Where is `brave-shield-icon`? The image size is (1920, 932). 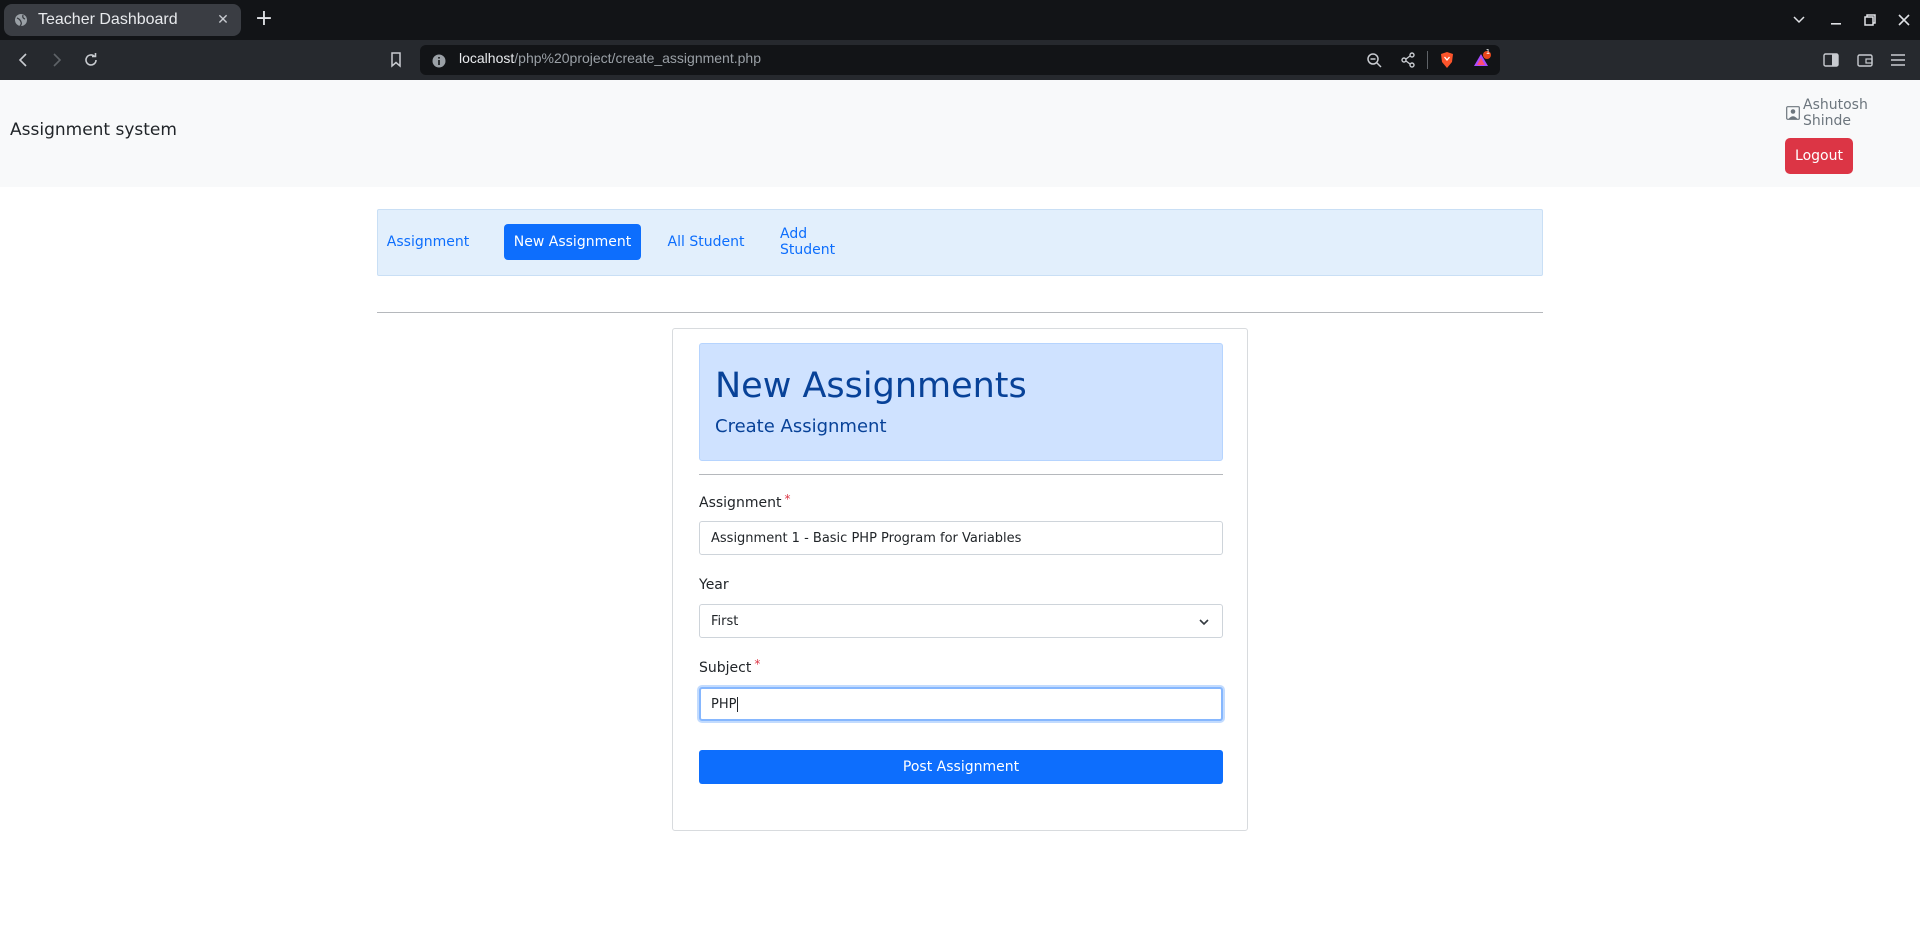
brave-shield-icon is located at coordinates (1447, 60).